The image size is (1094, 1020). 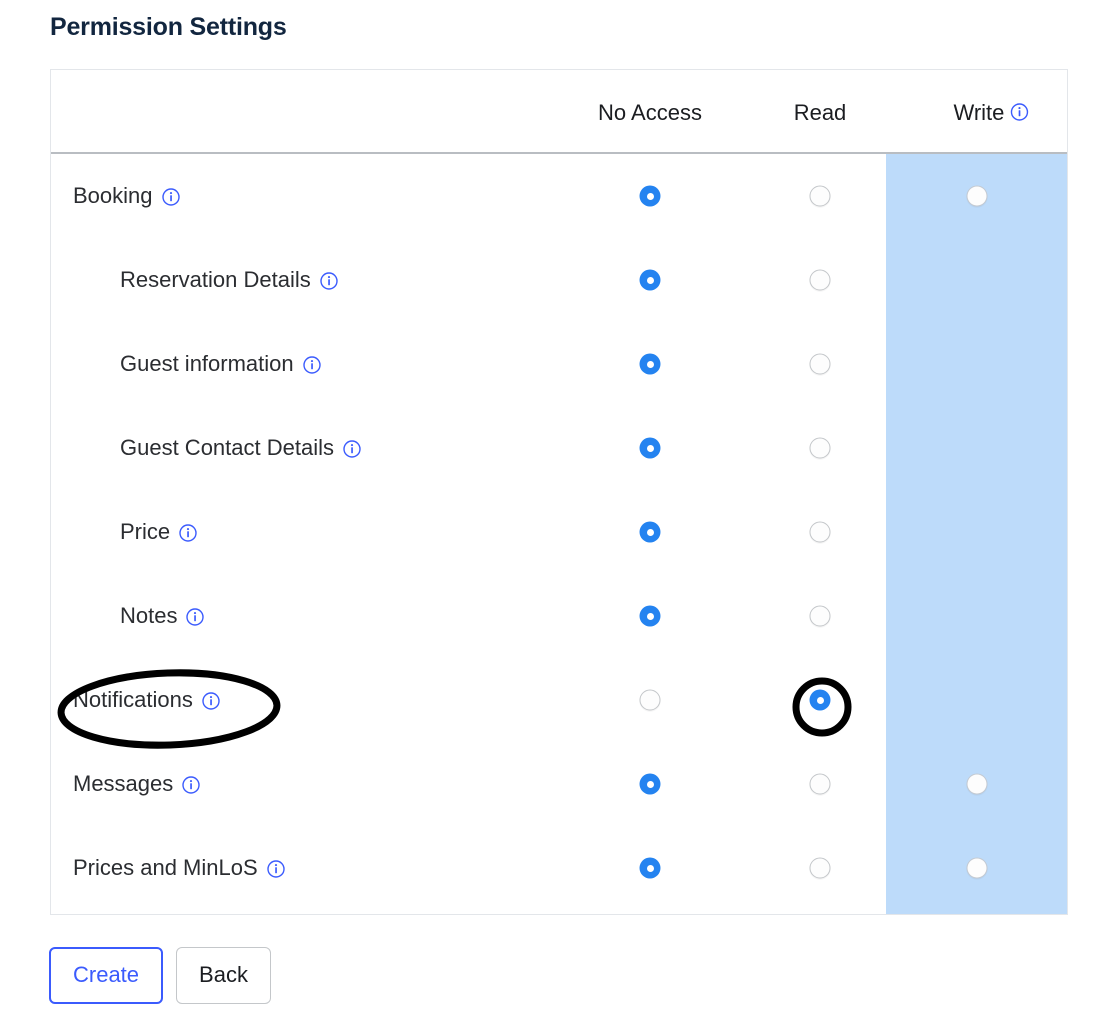 I want to click on row-label: Notifications, so click(x=146, y=700).